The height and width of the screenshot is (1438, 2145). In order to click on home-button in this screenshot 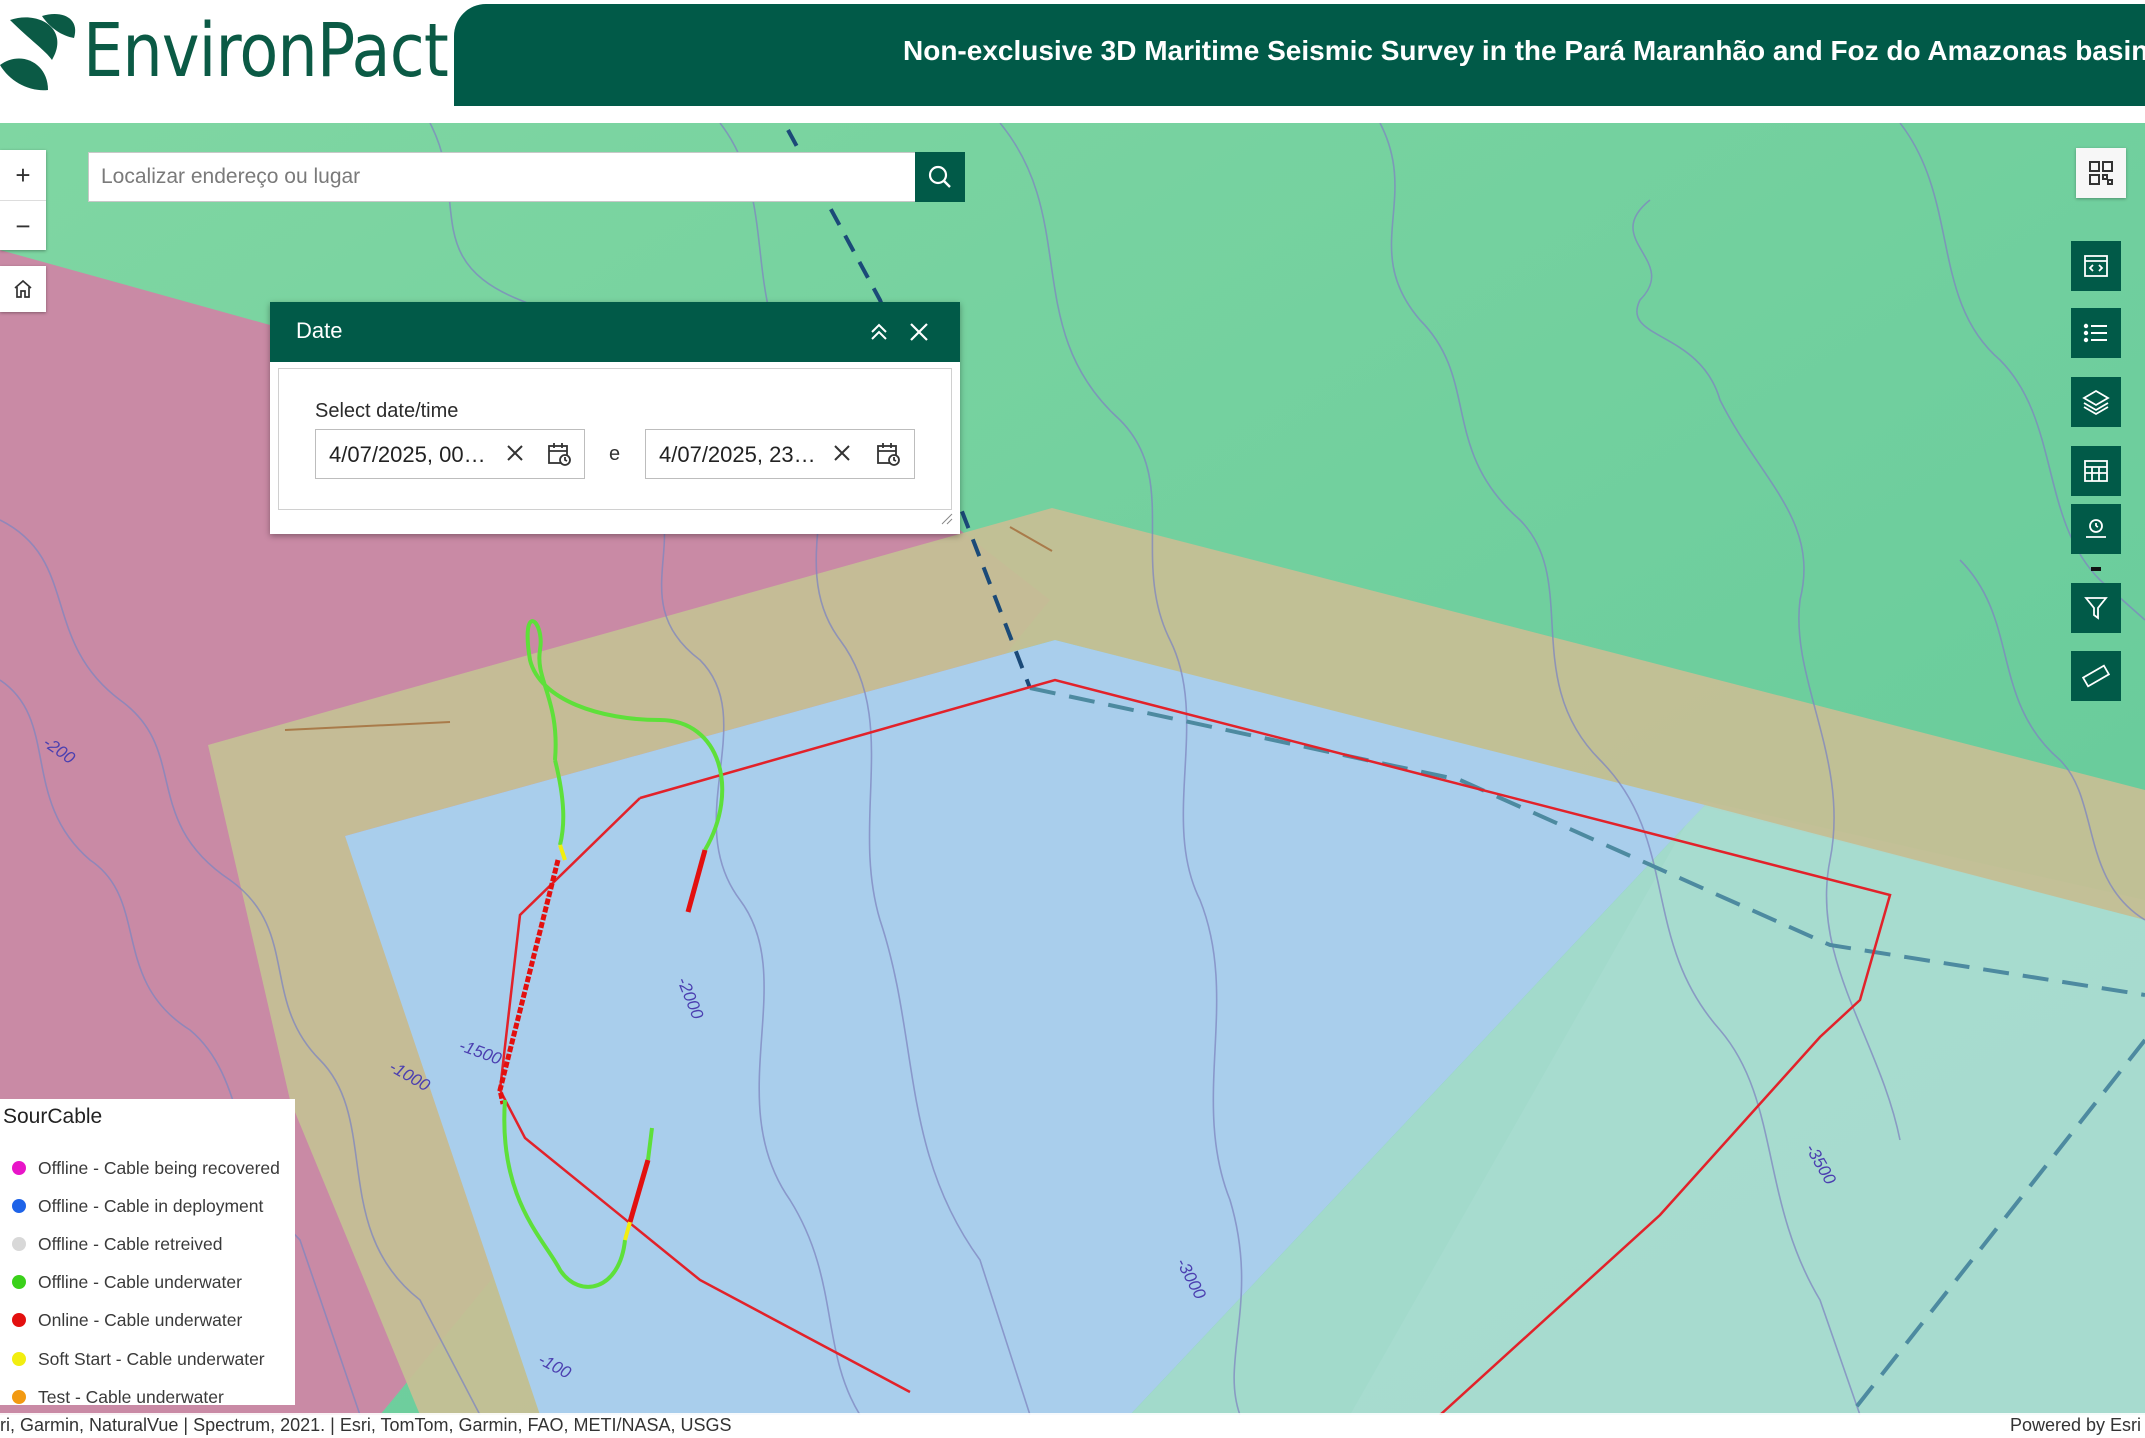, I will do `click(23, 289)`.